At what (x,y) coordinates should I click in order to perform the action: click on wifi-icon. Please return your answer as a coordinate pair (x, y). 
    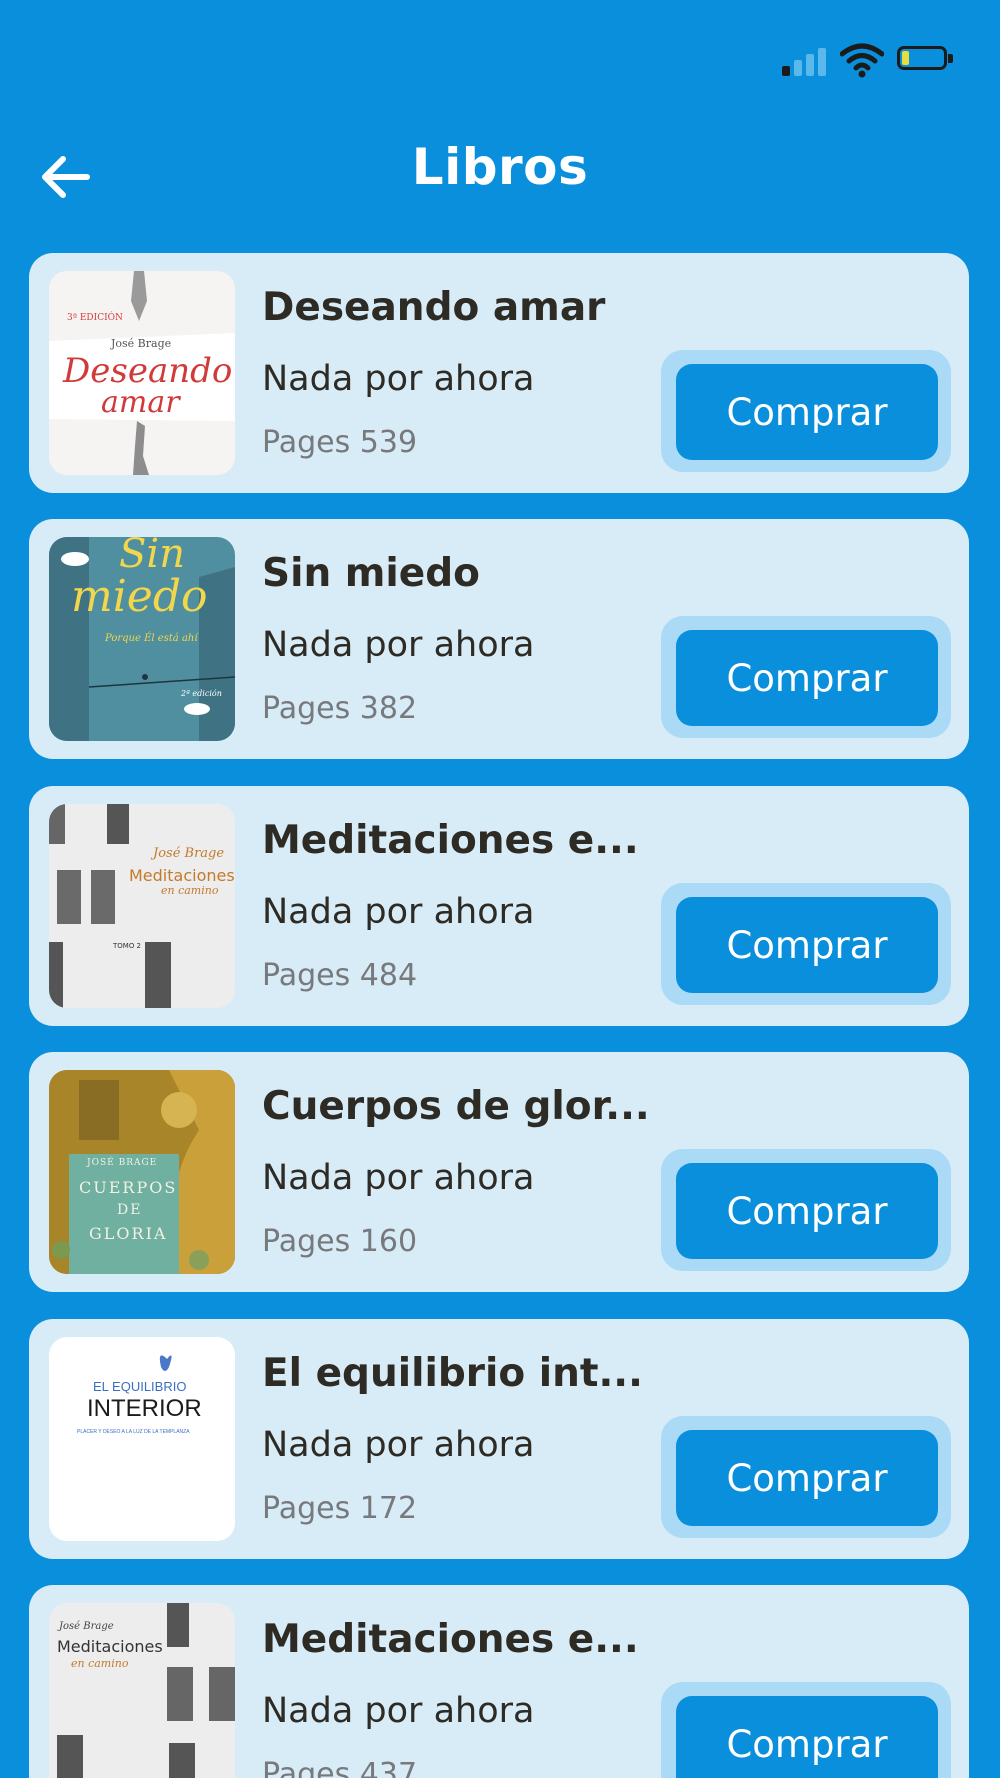
    Looking at the image, I should click on (862, 60).